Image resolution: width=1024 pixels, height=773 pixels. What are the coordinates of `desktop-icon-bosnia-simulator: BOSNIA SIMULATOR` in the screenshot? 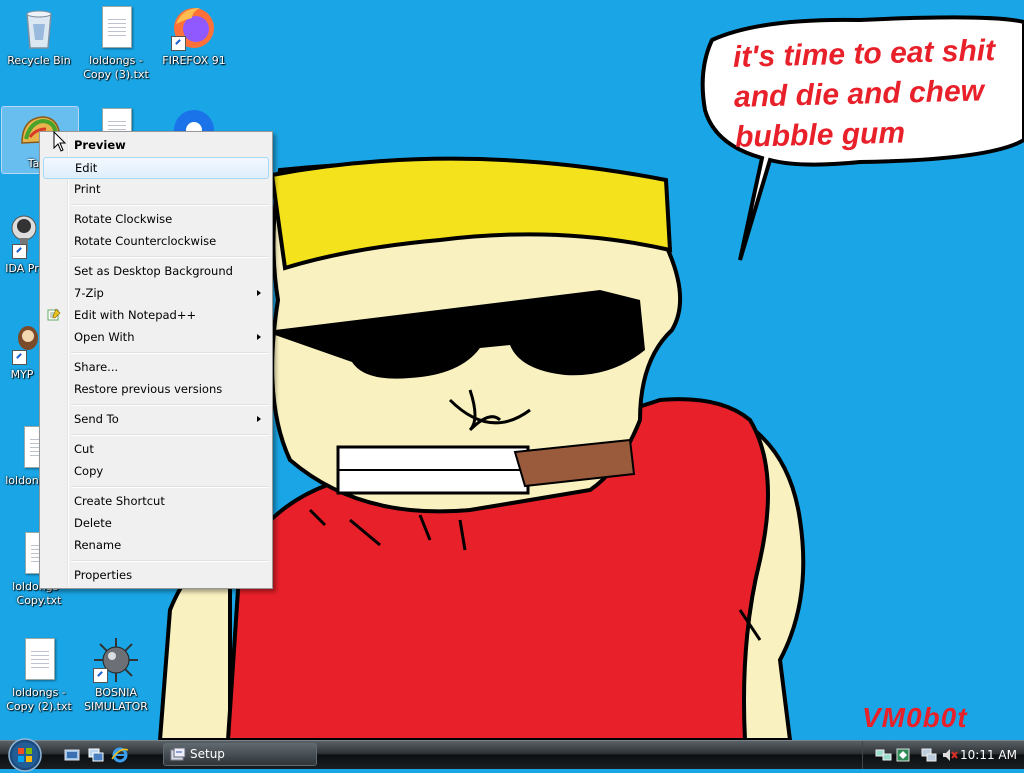 It's located at (116, 675).